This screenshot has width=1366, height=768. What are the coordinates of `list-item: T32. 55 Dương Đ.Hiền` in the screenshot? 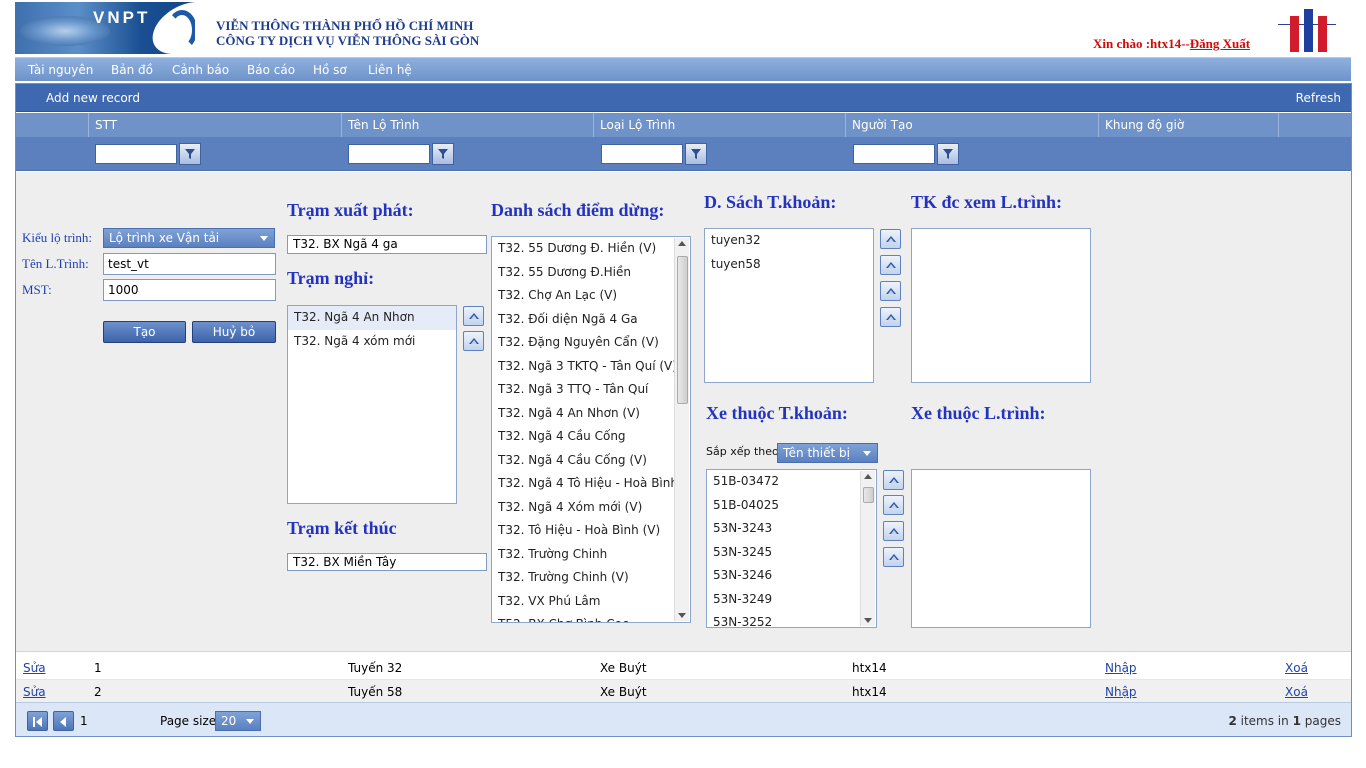 It's located at (591, 273).